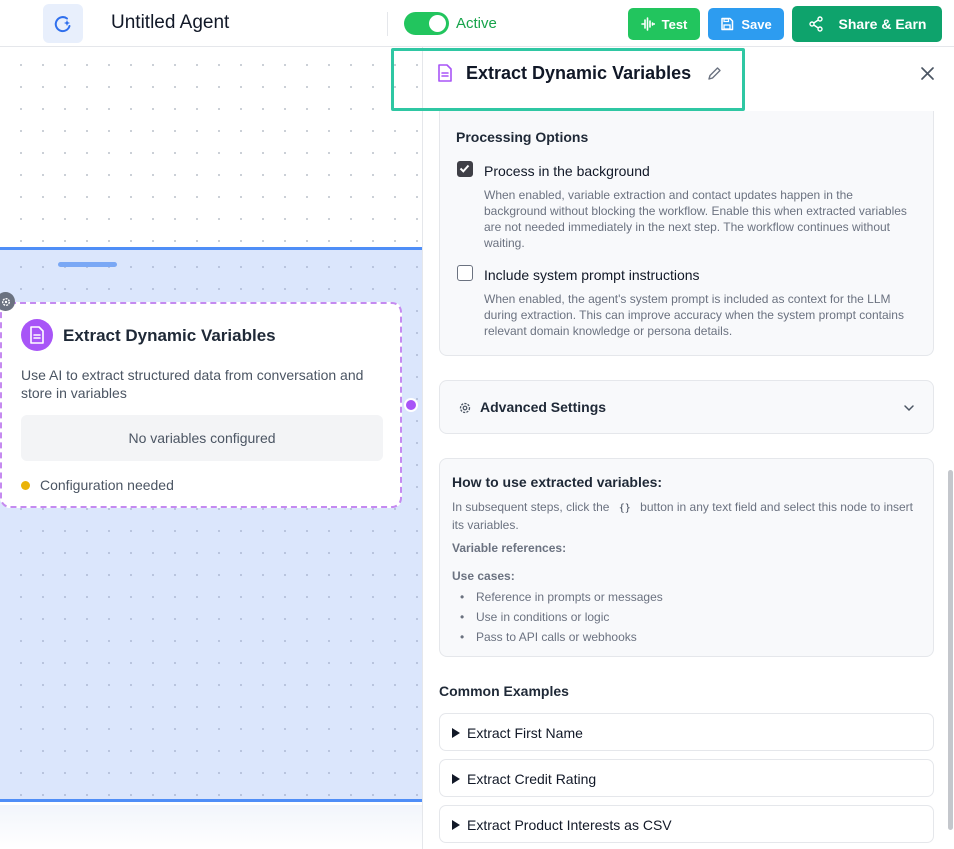 The width and height of the screenshot is (954, 849). Describe the element at coordinates (909, 408) in the screenshot. I see `chevron-down-icon` at that location.